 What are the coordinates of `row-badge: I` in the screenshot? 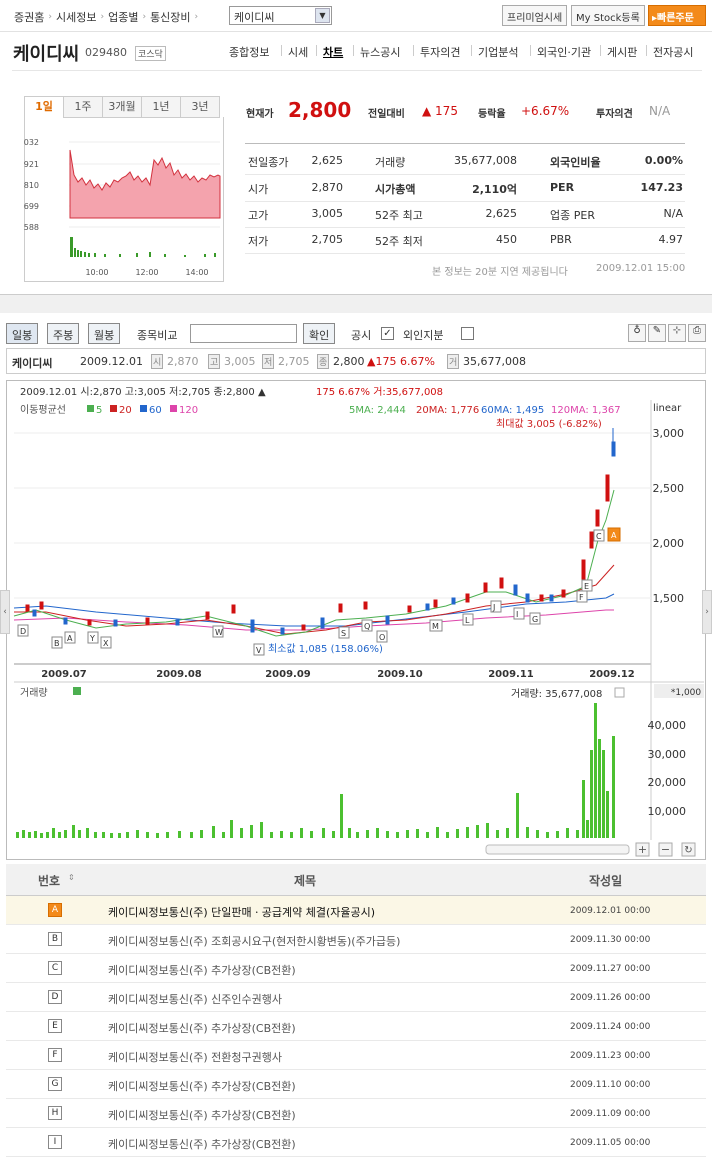 It's located at (55, 1142).